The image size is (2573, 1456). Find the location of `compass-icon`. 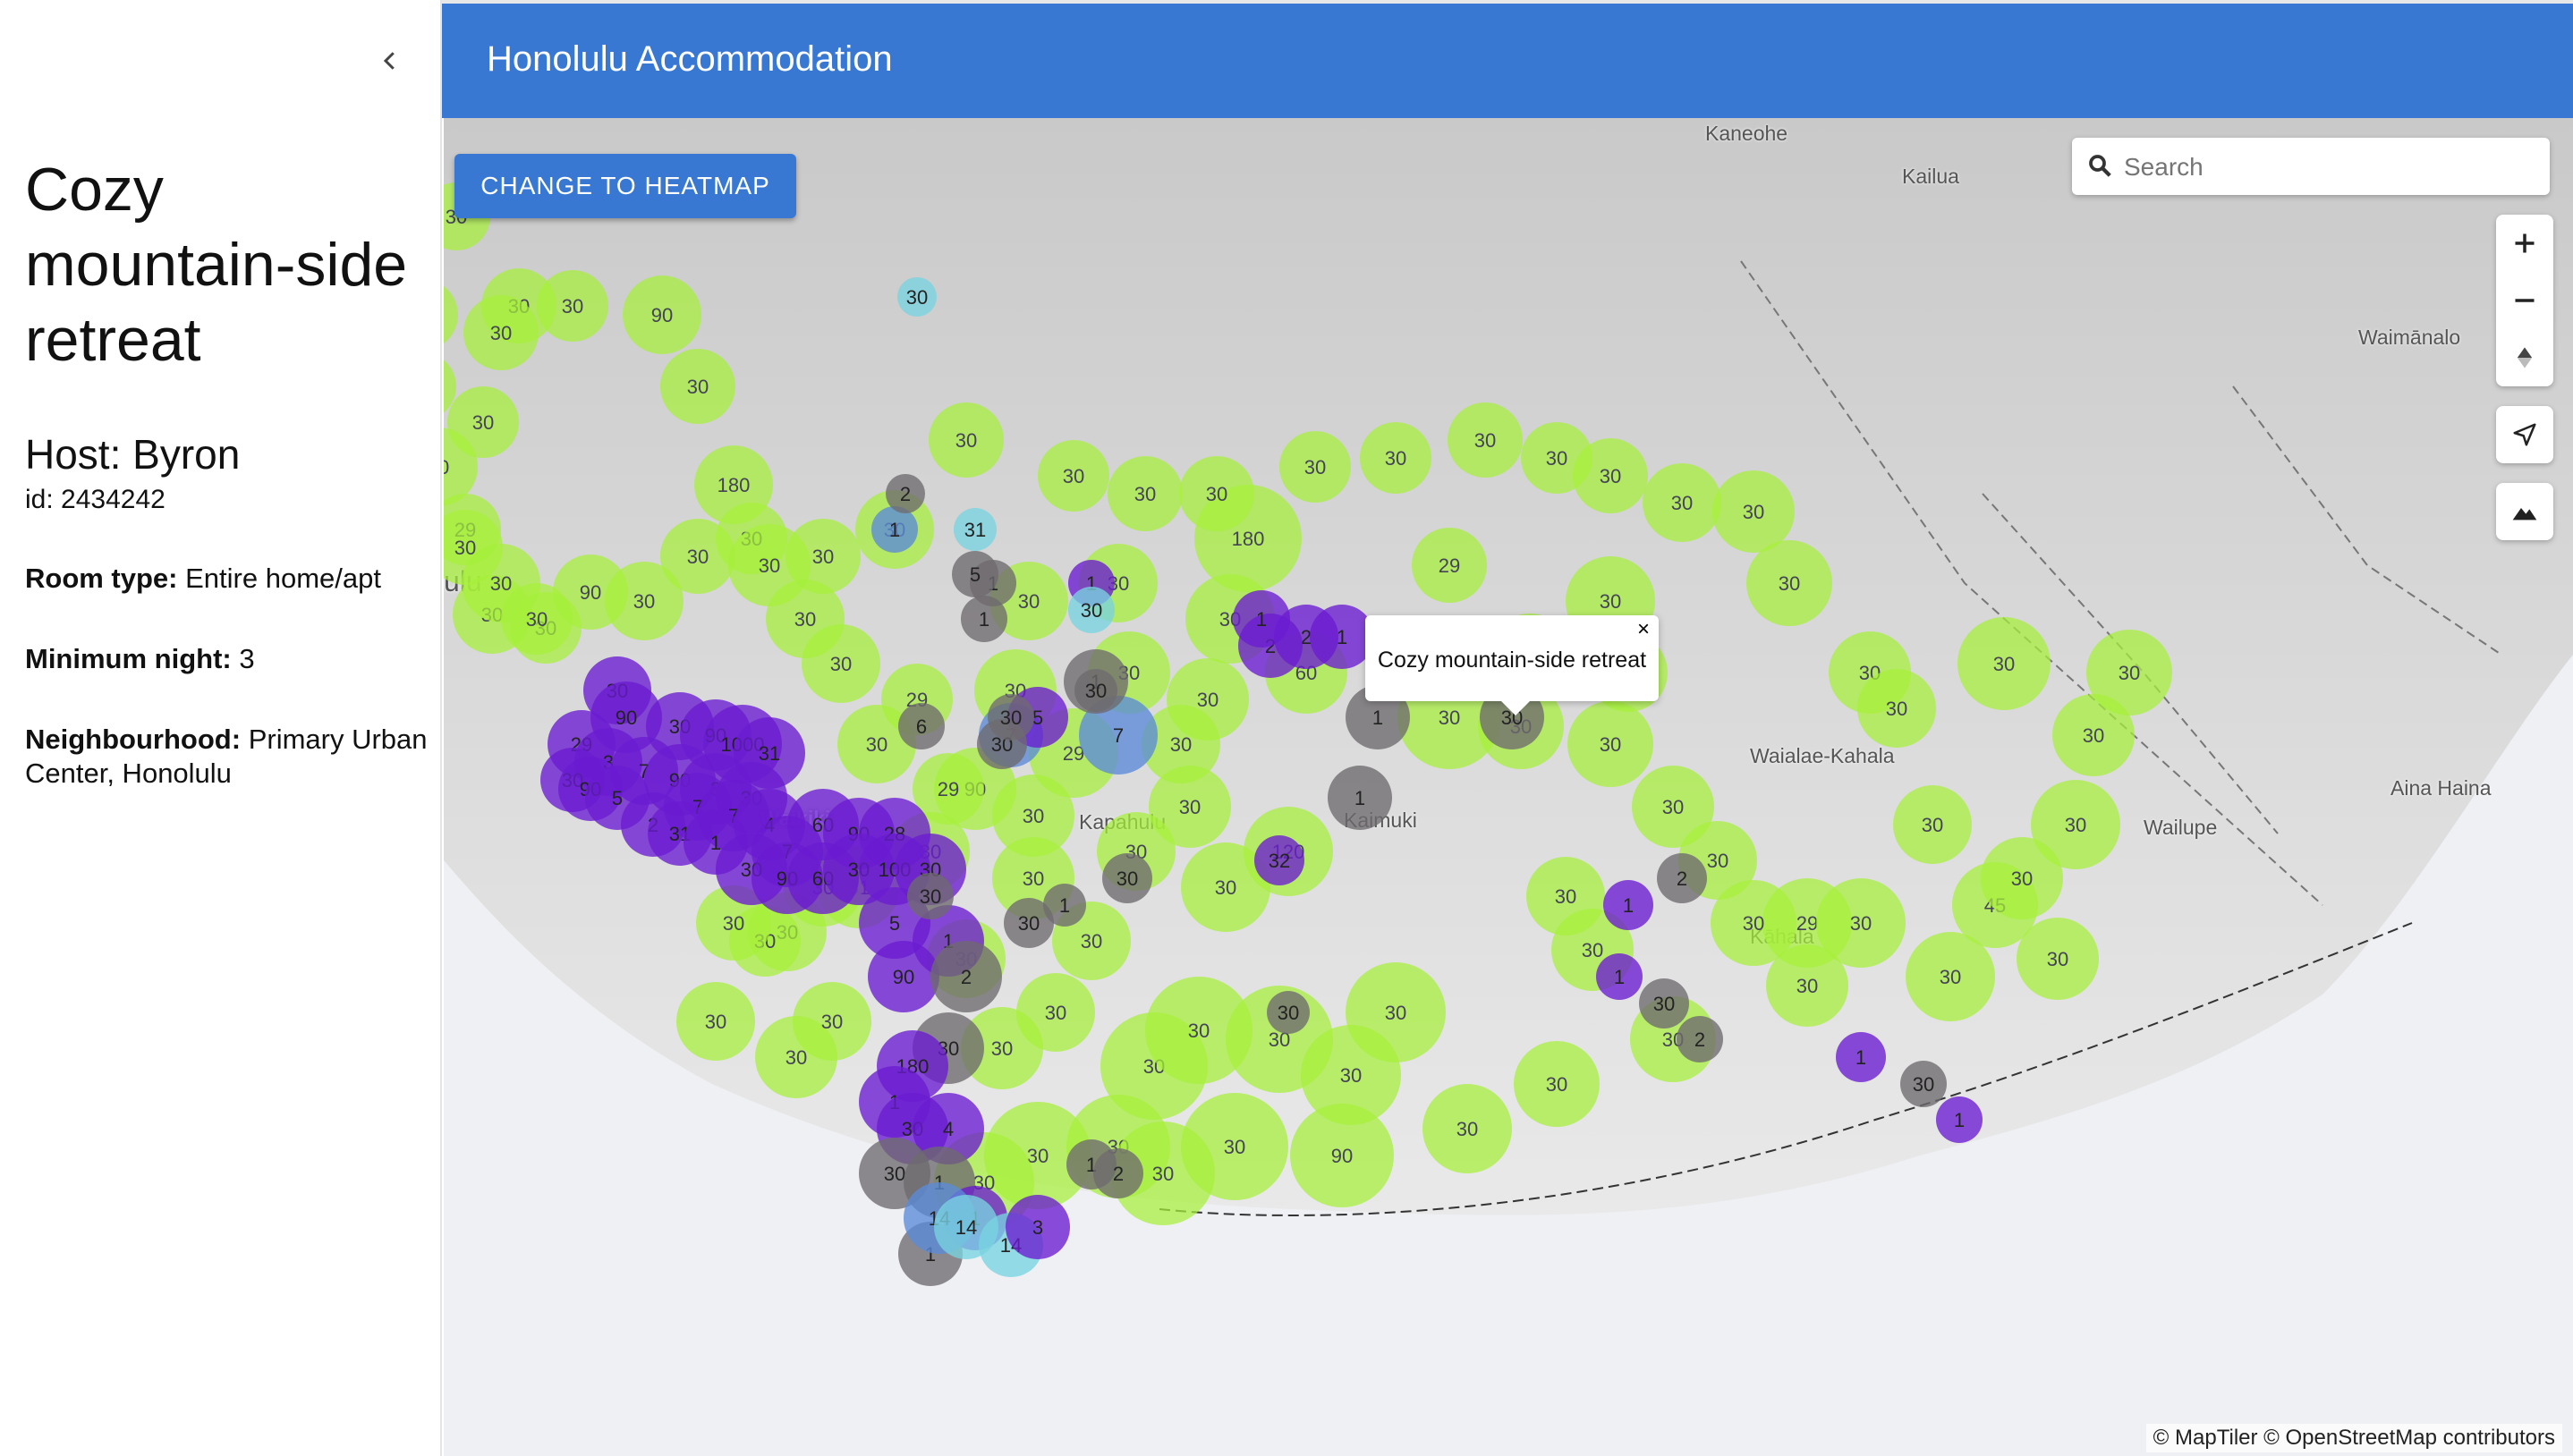

compass-icon is located at coordinates (2525, 357).